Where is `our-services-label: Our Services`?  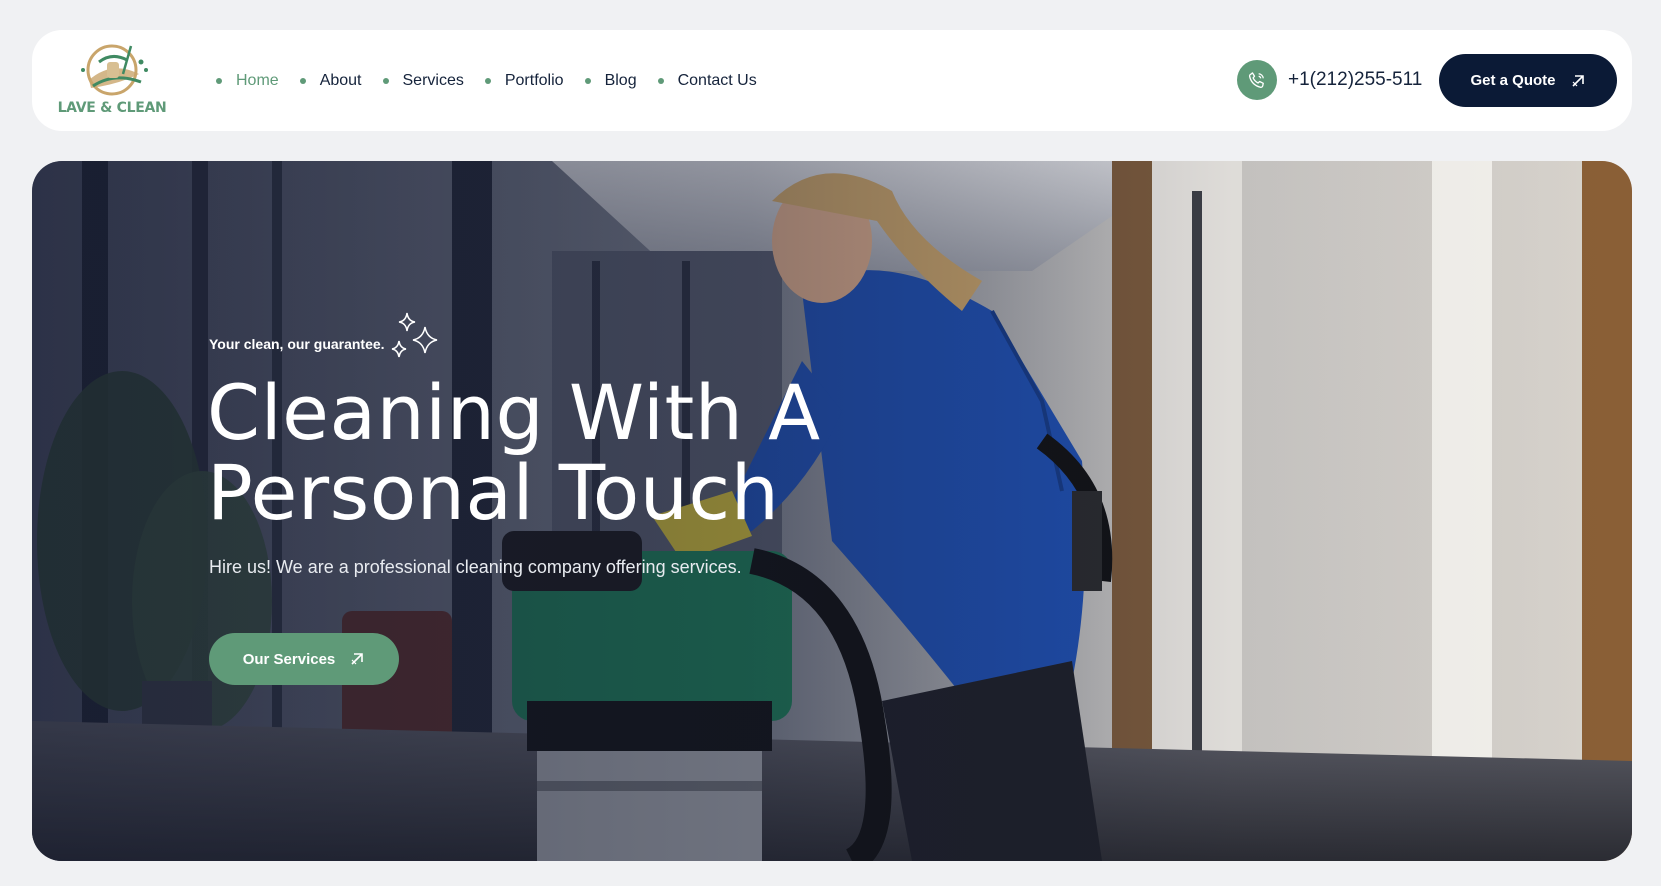 our-services-label: Our Services is located at coordinates (289, 659).